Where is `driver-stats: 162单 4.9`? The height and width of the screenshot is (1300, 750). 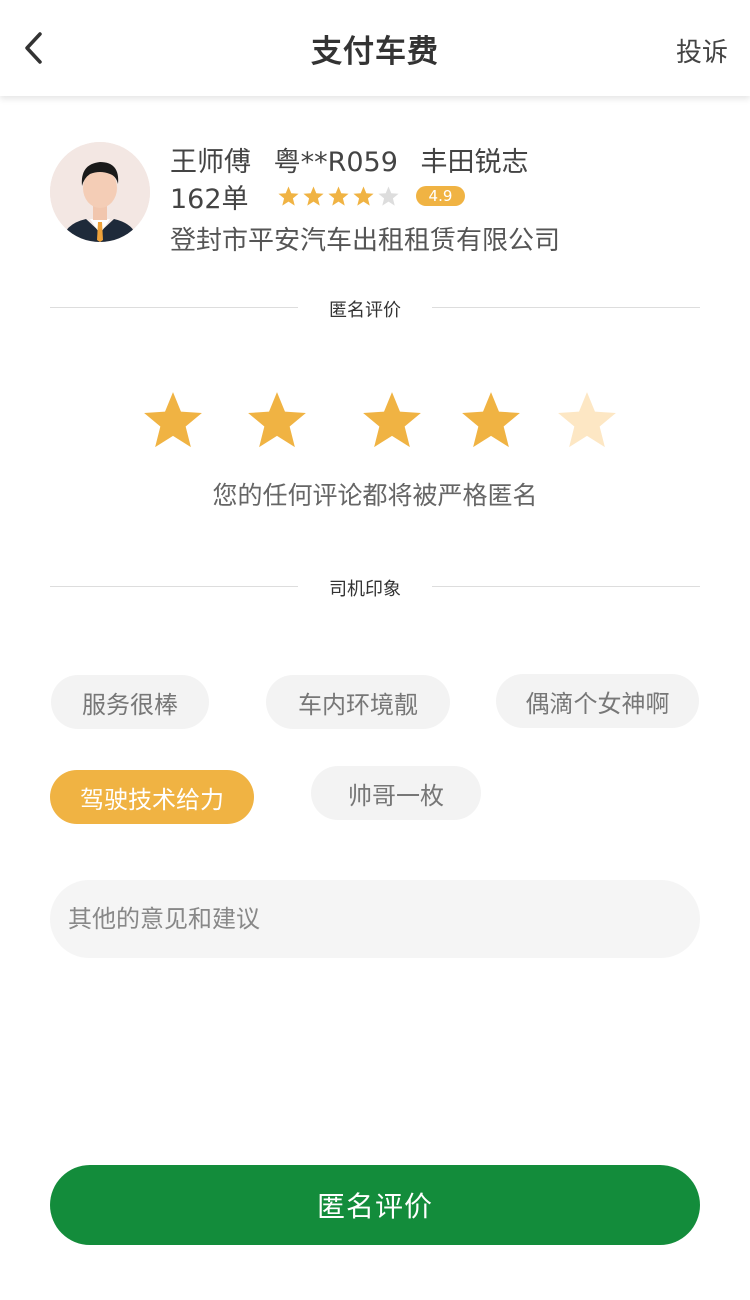
driver-stats: 162单 4.9 is located at coordinates (318, 196).